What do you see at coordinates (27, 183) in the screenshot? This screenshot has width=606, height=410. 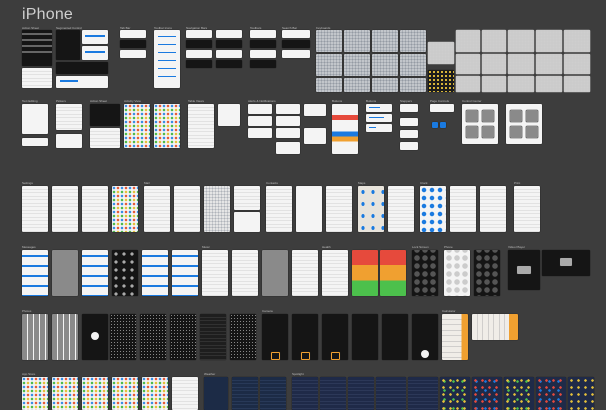 I see `label-settings: Settings` at bounding box center [27, 183].